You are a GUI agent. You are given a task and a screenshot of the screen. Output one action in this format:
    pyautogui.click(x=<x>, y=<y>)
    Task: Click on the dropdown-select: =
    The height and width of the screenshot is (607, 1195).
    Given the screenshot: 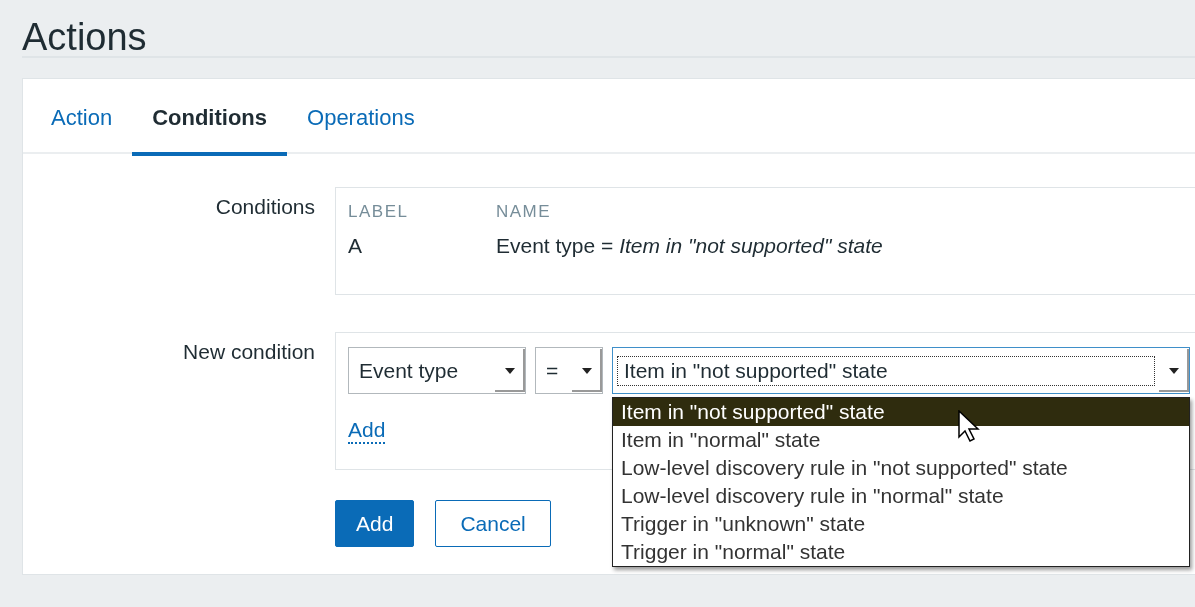 What is the action you would take?
    pyautogui.click(x=569, y=370)
    